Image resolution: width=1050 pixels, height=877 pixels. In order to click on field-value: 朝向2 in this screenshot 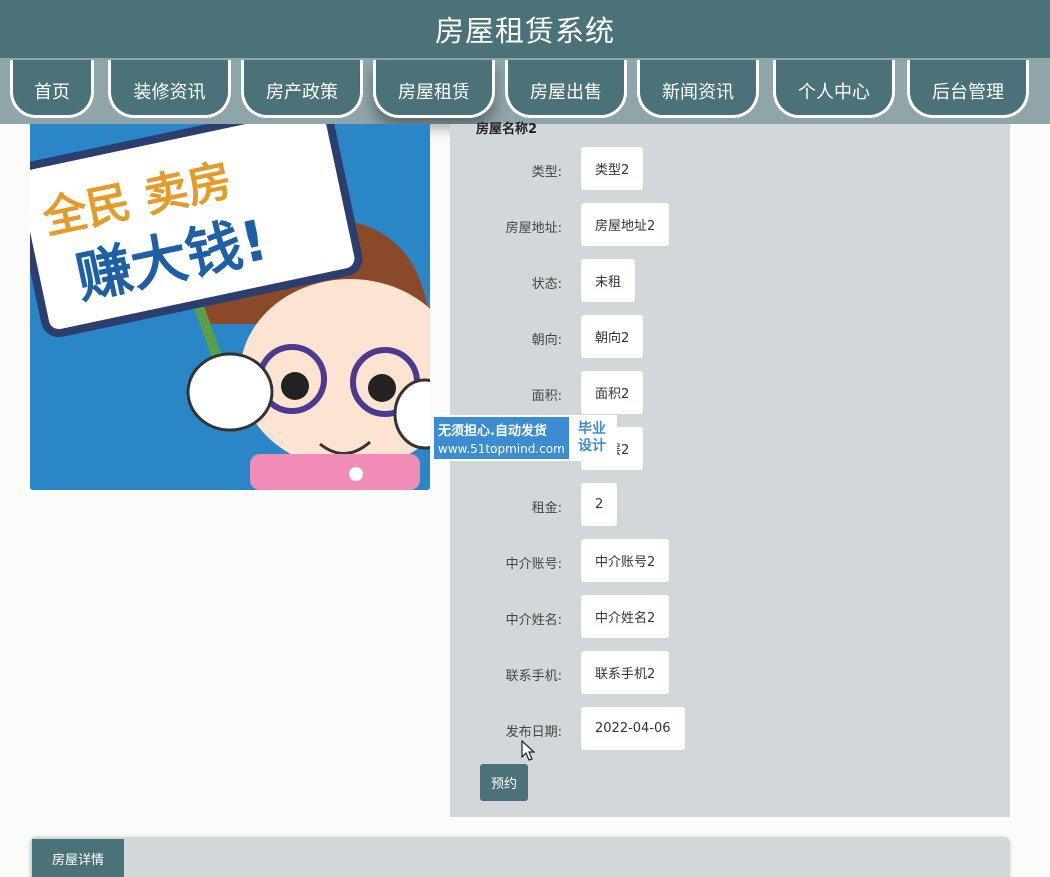, I will do `click(612, 336)`.